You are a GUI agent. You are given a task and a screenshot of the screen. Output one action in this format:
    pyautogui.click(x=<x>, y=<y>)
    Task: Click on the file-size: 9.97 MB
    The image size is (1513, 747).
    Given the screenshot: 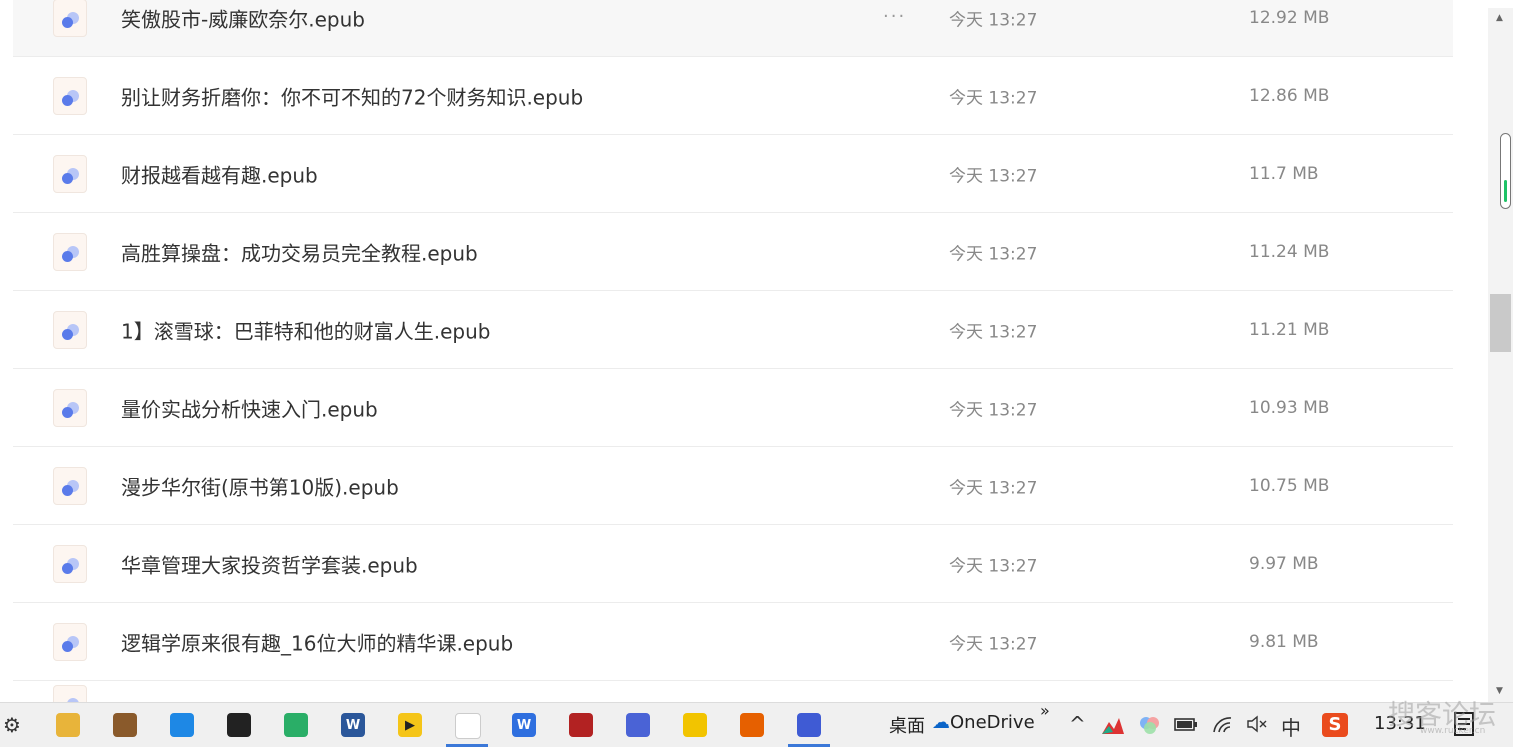 What is the action you would take?
    pyautogui.click(x=1284, y=564)
    